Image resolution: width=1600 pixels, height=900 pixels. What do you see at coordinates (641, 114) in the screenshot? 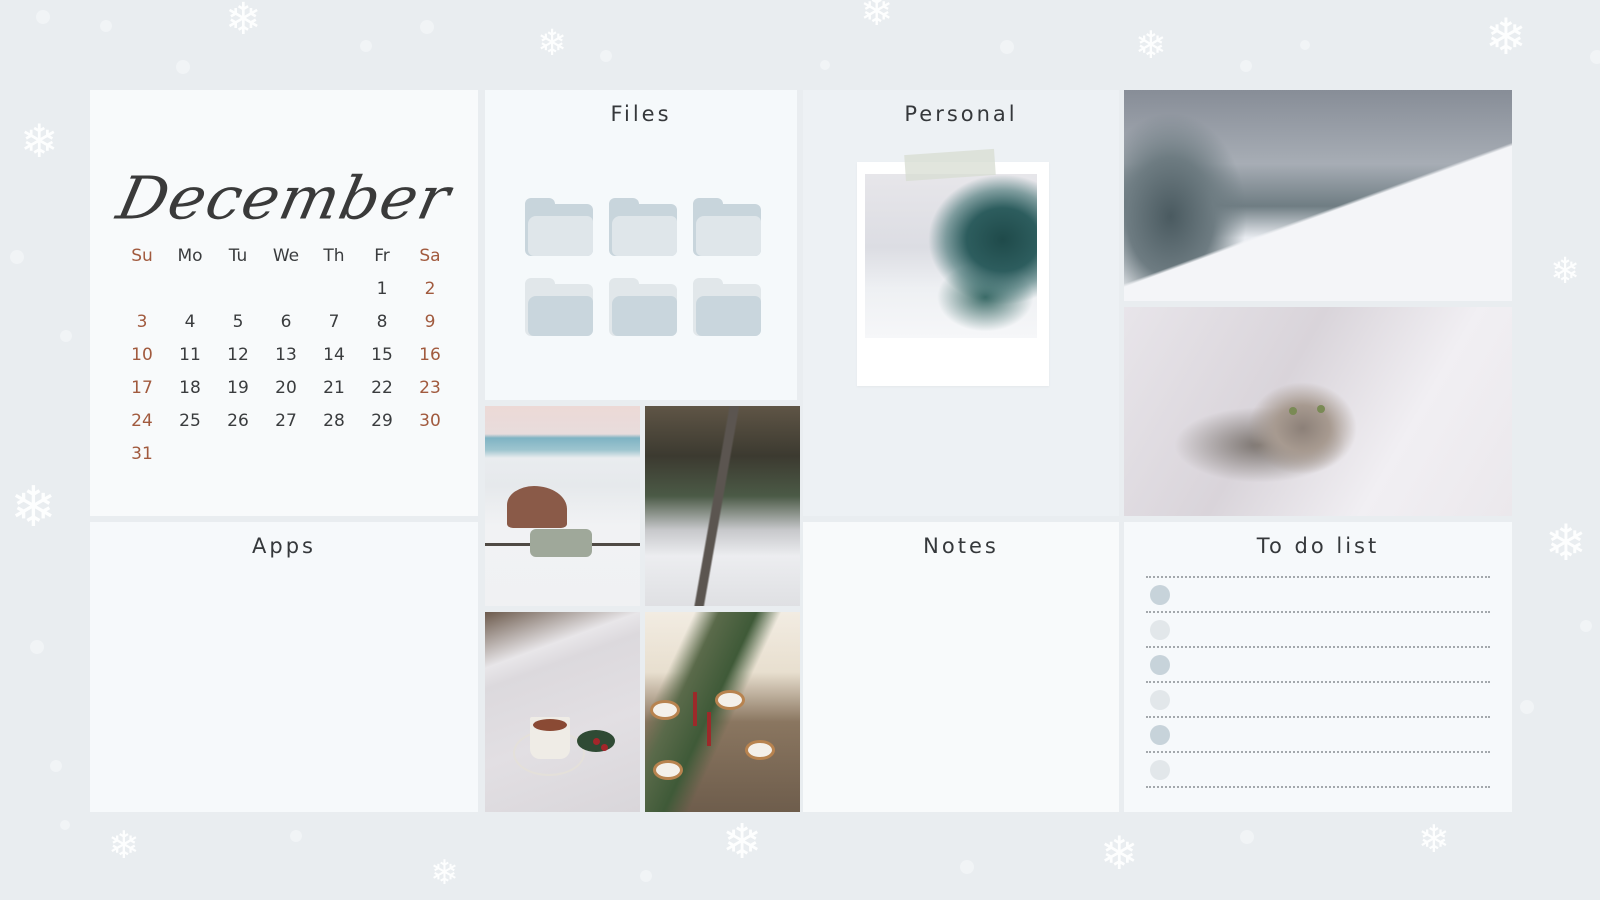
I see `files-title: Files` at bounding box center [641, 114].